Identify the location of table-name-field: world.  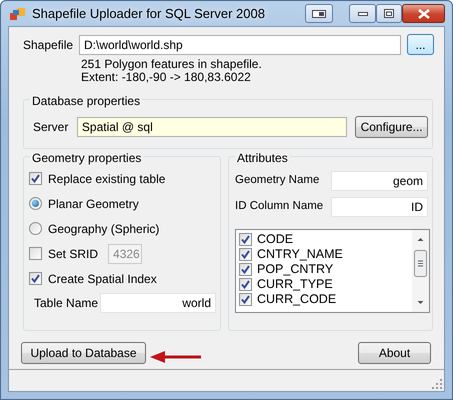
(158, 303).